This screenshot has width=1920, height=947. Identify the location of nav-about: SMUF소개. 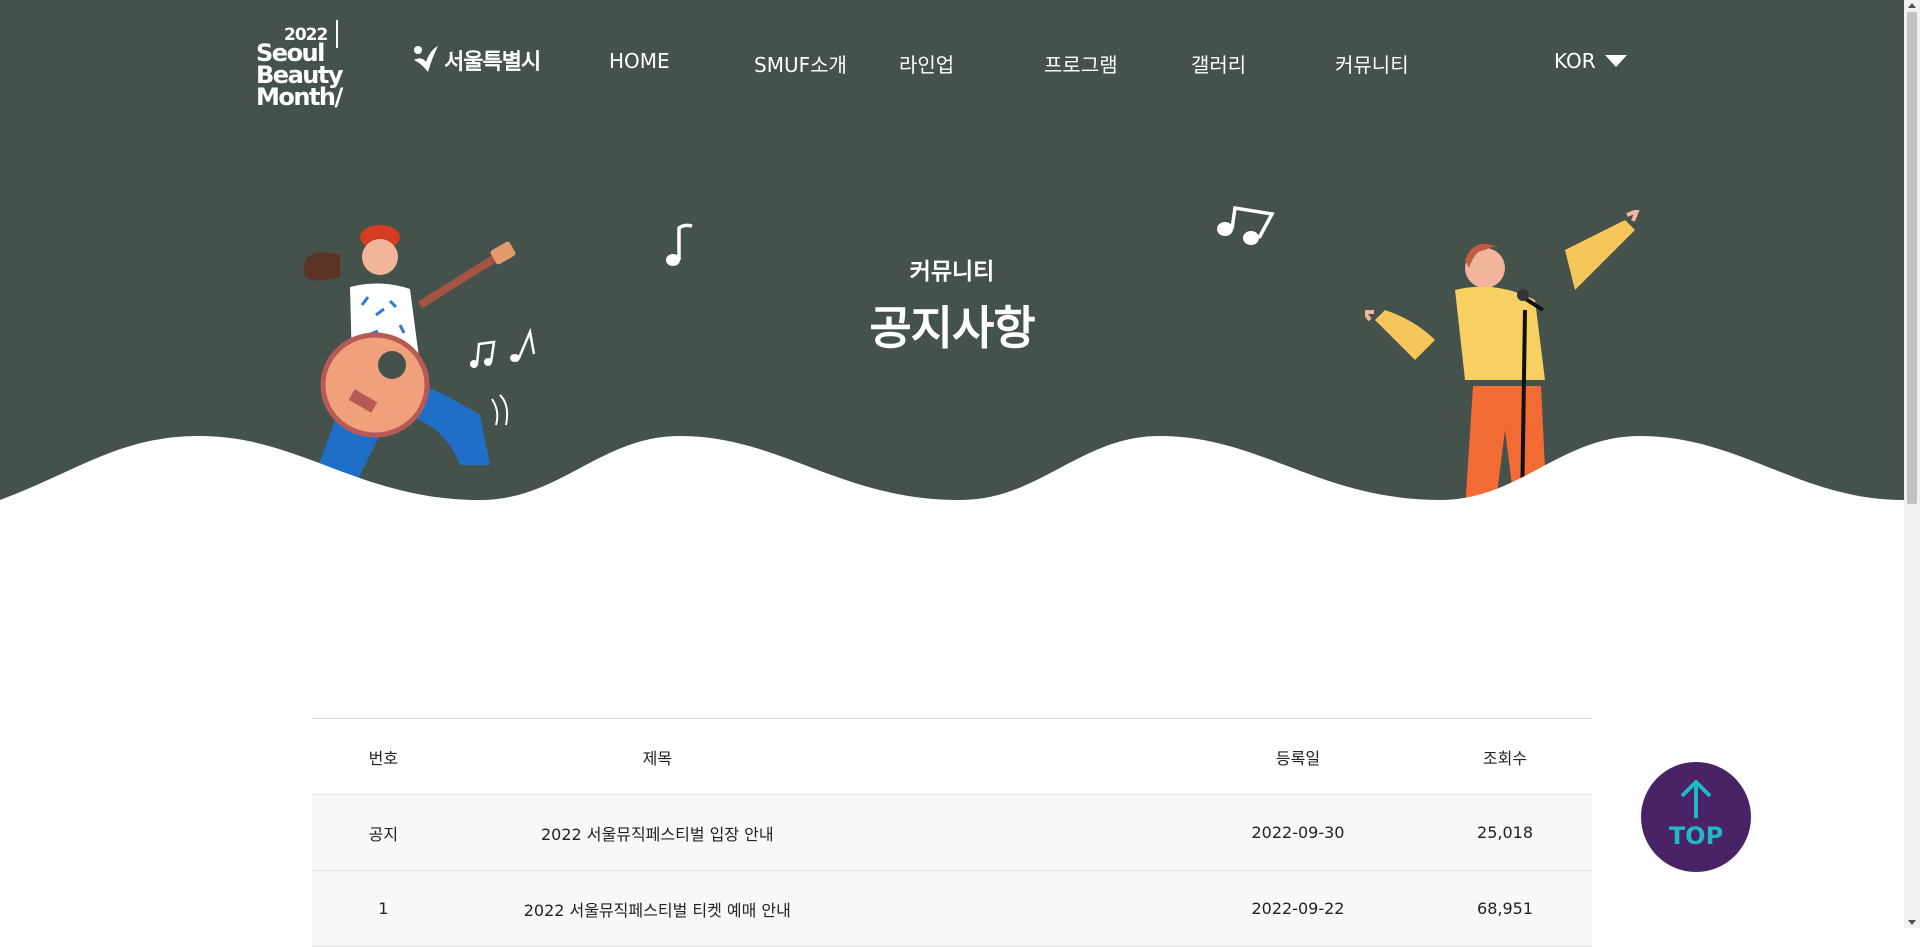
(800, 63).